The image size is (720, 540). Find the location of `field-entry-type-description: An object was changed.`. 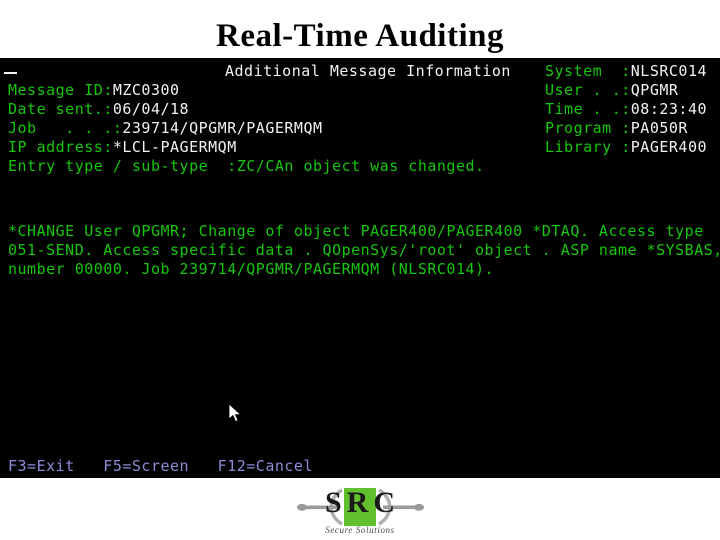

field-entry-type-description: An object was changed. is located at coordinates (379, 166).